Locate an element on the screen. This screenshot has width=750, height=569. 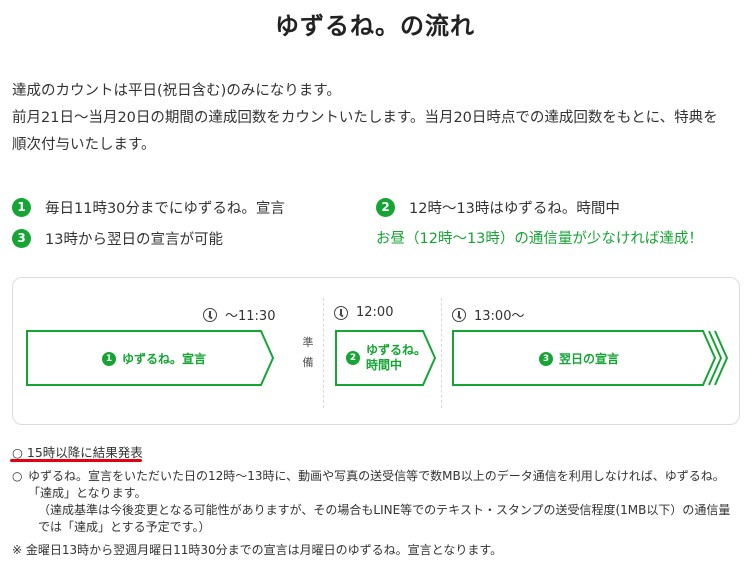
arrow-label-3: 3 翌日の宣言 is located at coordinates (579, 358).